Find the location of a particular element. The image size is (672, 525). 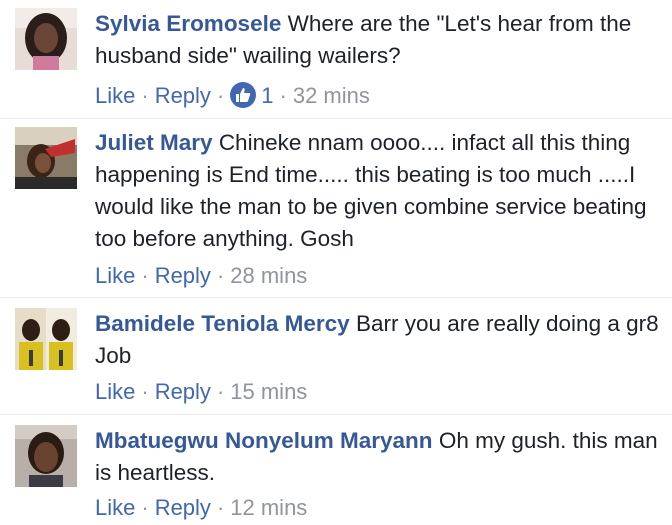

like-count: 1 is located at coordinates (252, 96).